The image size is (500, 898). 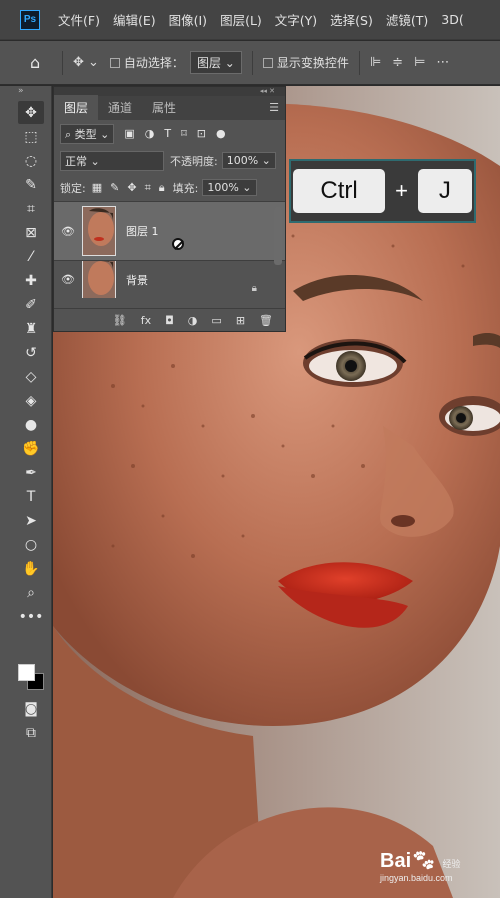 I want to click on quick-select-tool-icon: ✎, so click(x=31, y=184).